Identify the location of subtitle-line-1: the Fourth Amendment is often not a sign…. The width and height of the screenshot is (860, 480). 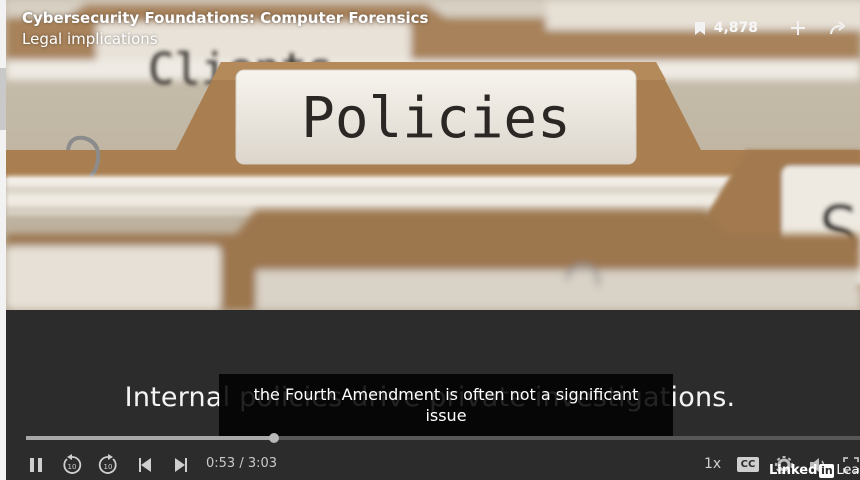
(446, 394).